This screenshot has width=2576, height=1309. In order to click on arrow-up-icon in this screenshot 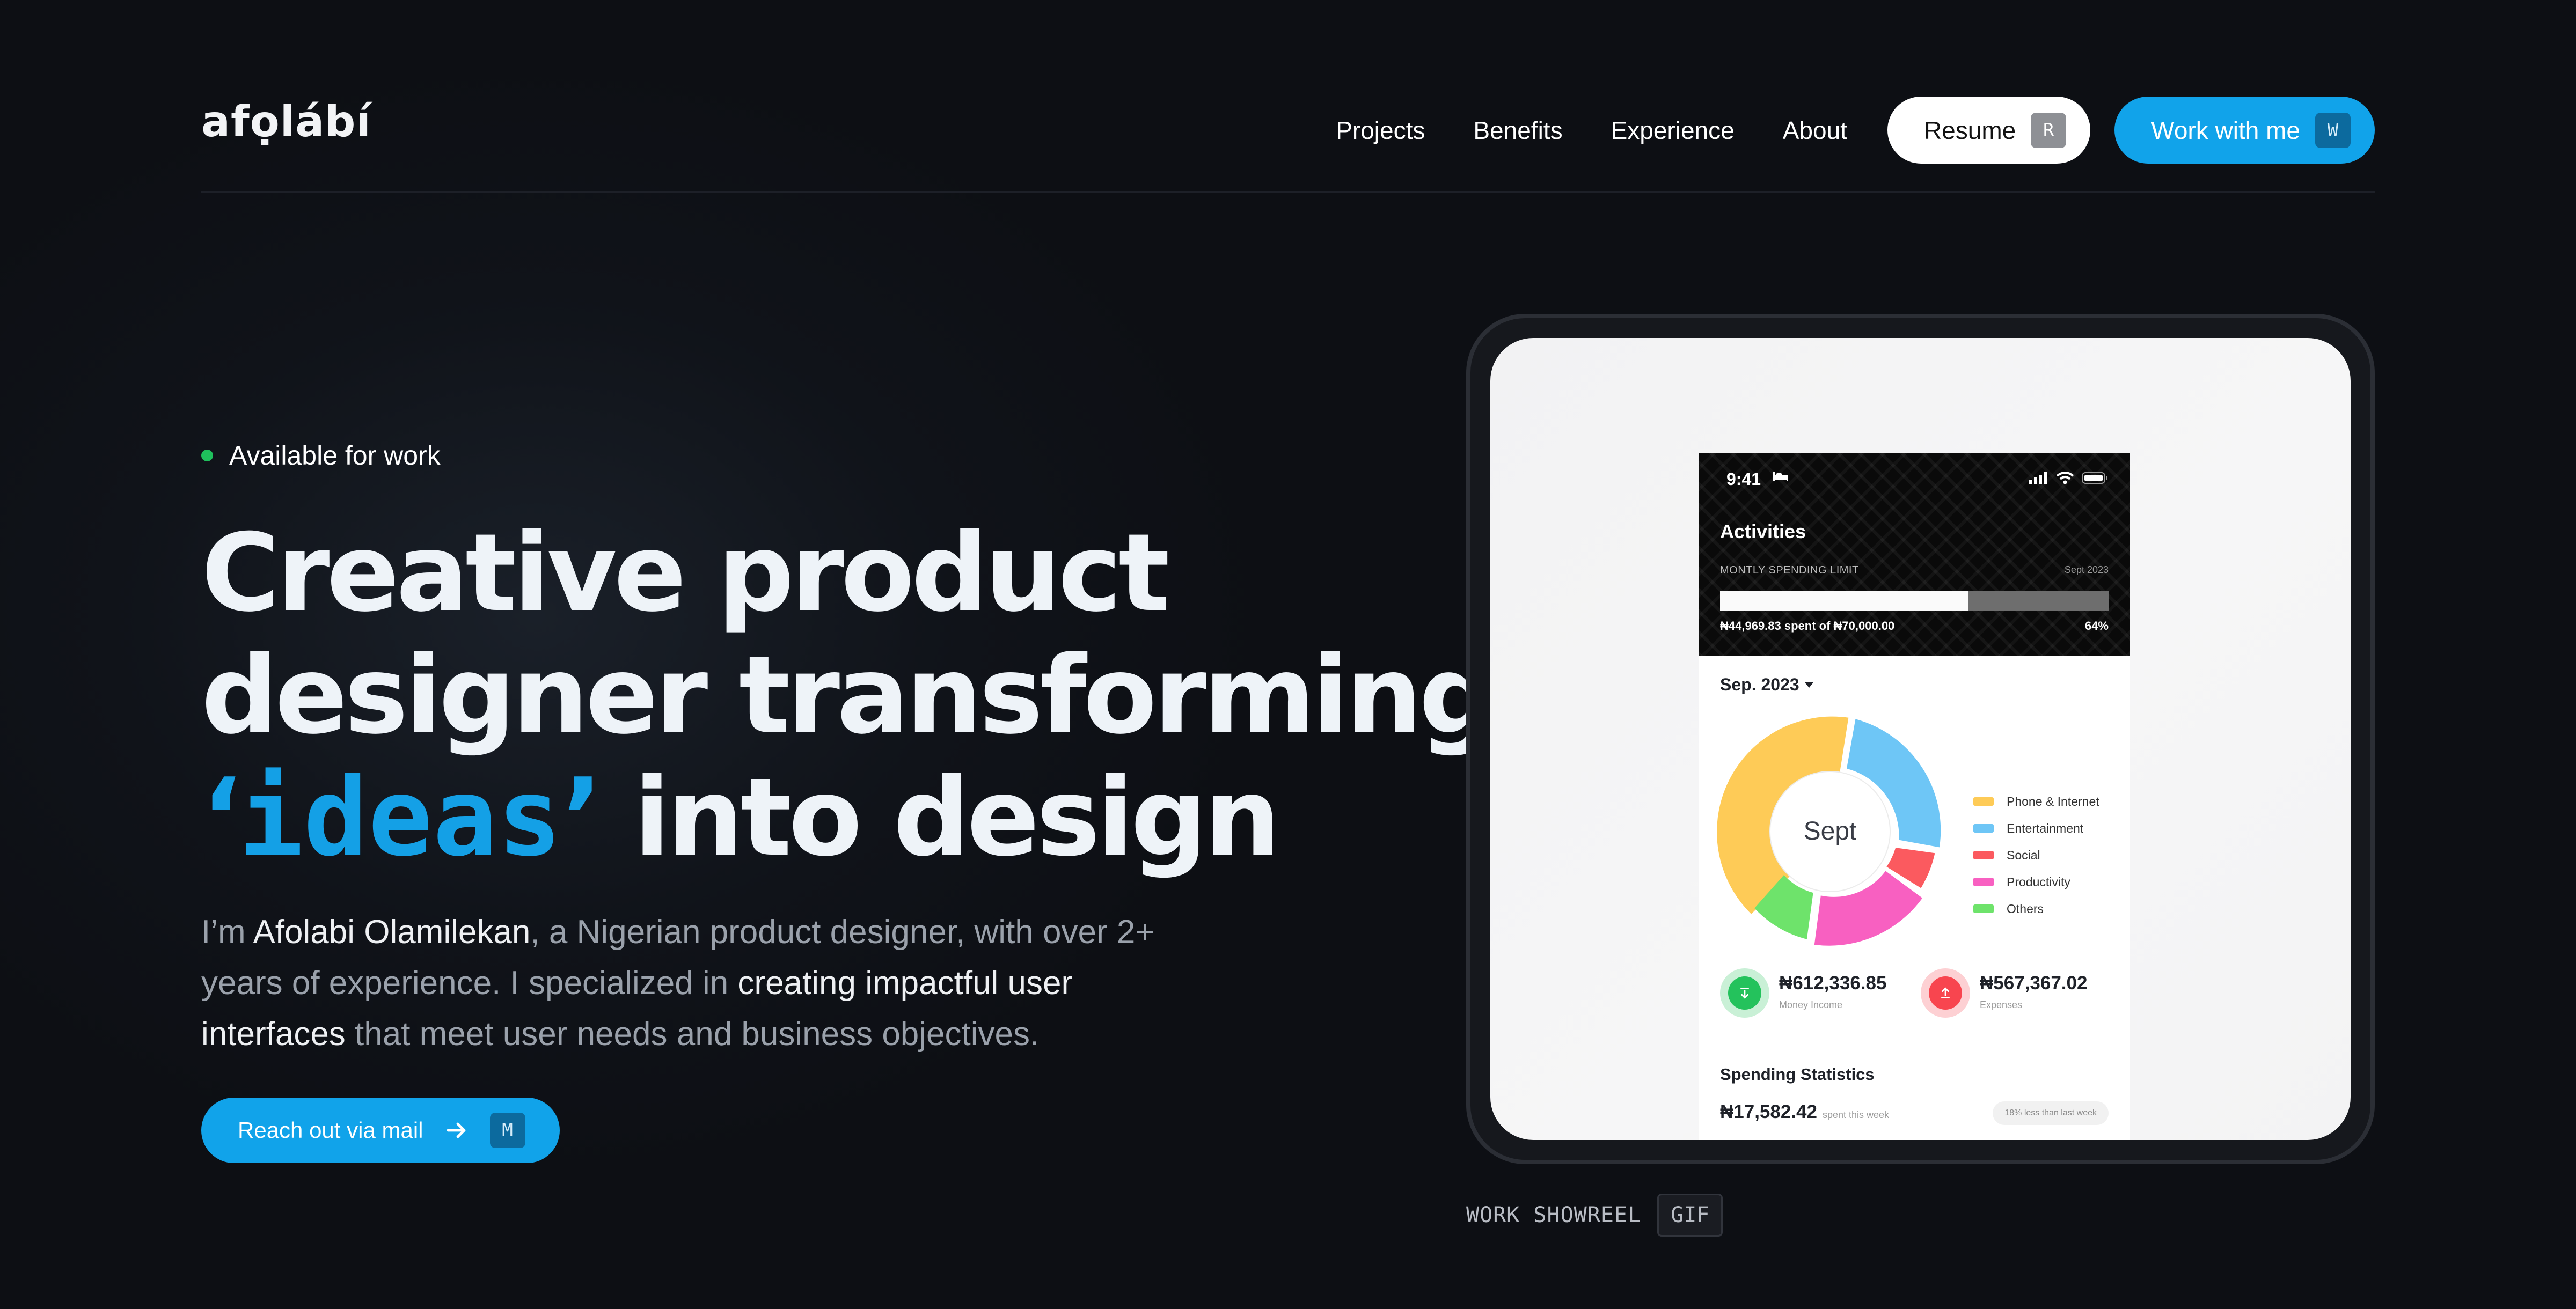, I will do `click(1945, 993)`.